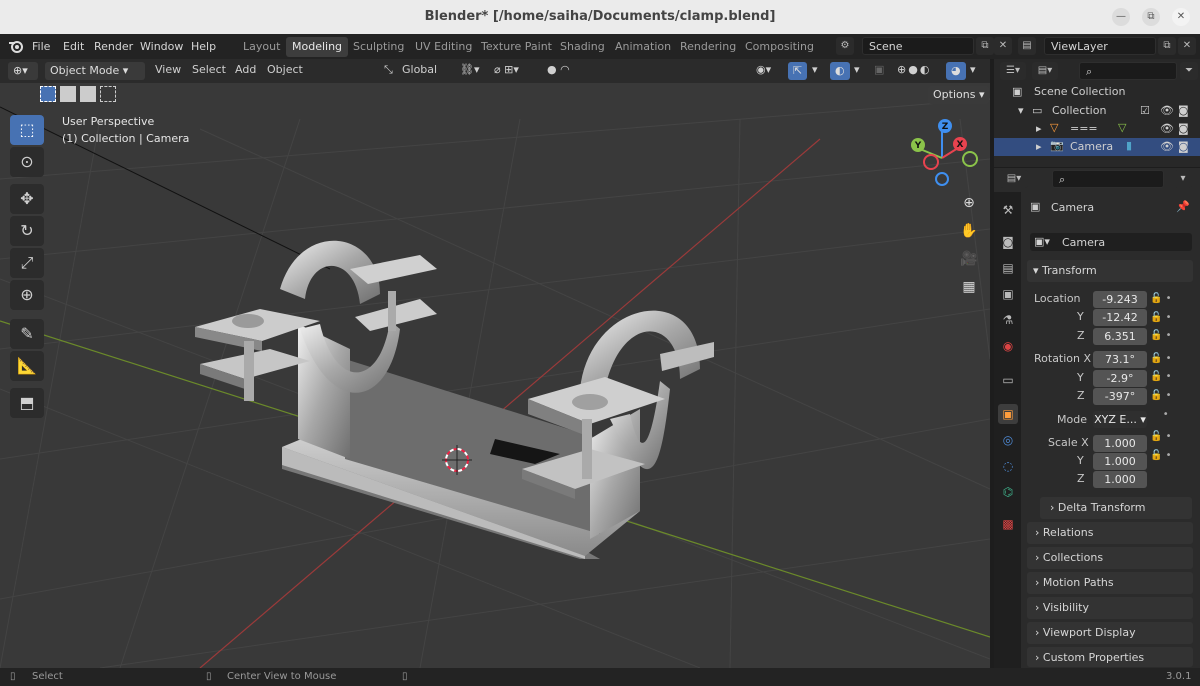  Describe the element at coordinates (1008, 414) in the screenshot. I see `object-tab-icon: ▣` at that location.